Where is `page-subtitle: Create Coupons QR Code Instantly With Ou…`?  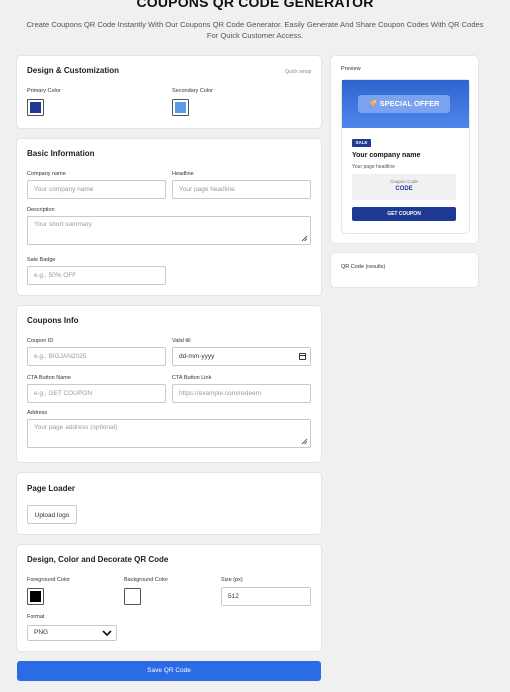 page-subtitle: Create Coupons QR Code Instantly With Ou… is located at coordinates (255, 30).